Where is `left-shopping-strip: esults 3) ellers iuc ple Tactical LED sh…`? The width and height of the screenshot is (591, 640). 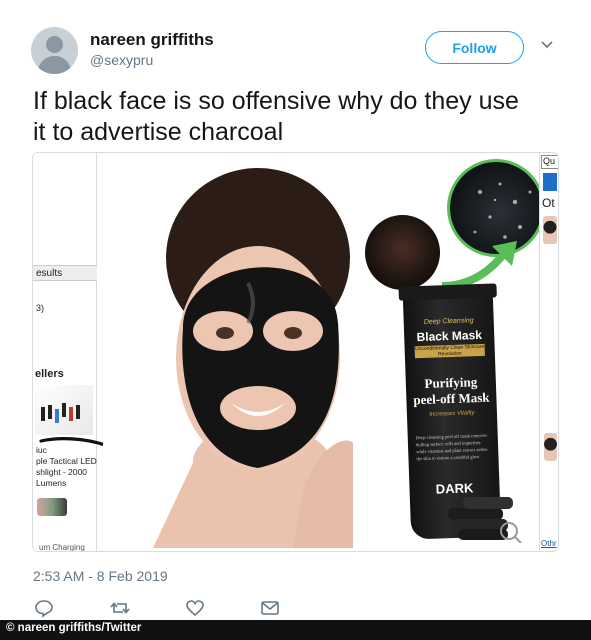
left-shopping-strip: esults 3) ellers iuc ple Tactical LED sh… is located at coordinates (65, 352).